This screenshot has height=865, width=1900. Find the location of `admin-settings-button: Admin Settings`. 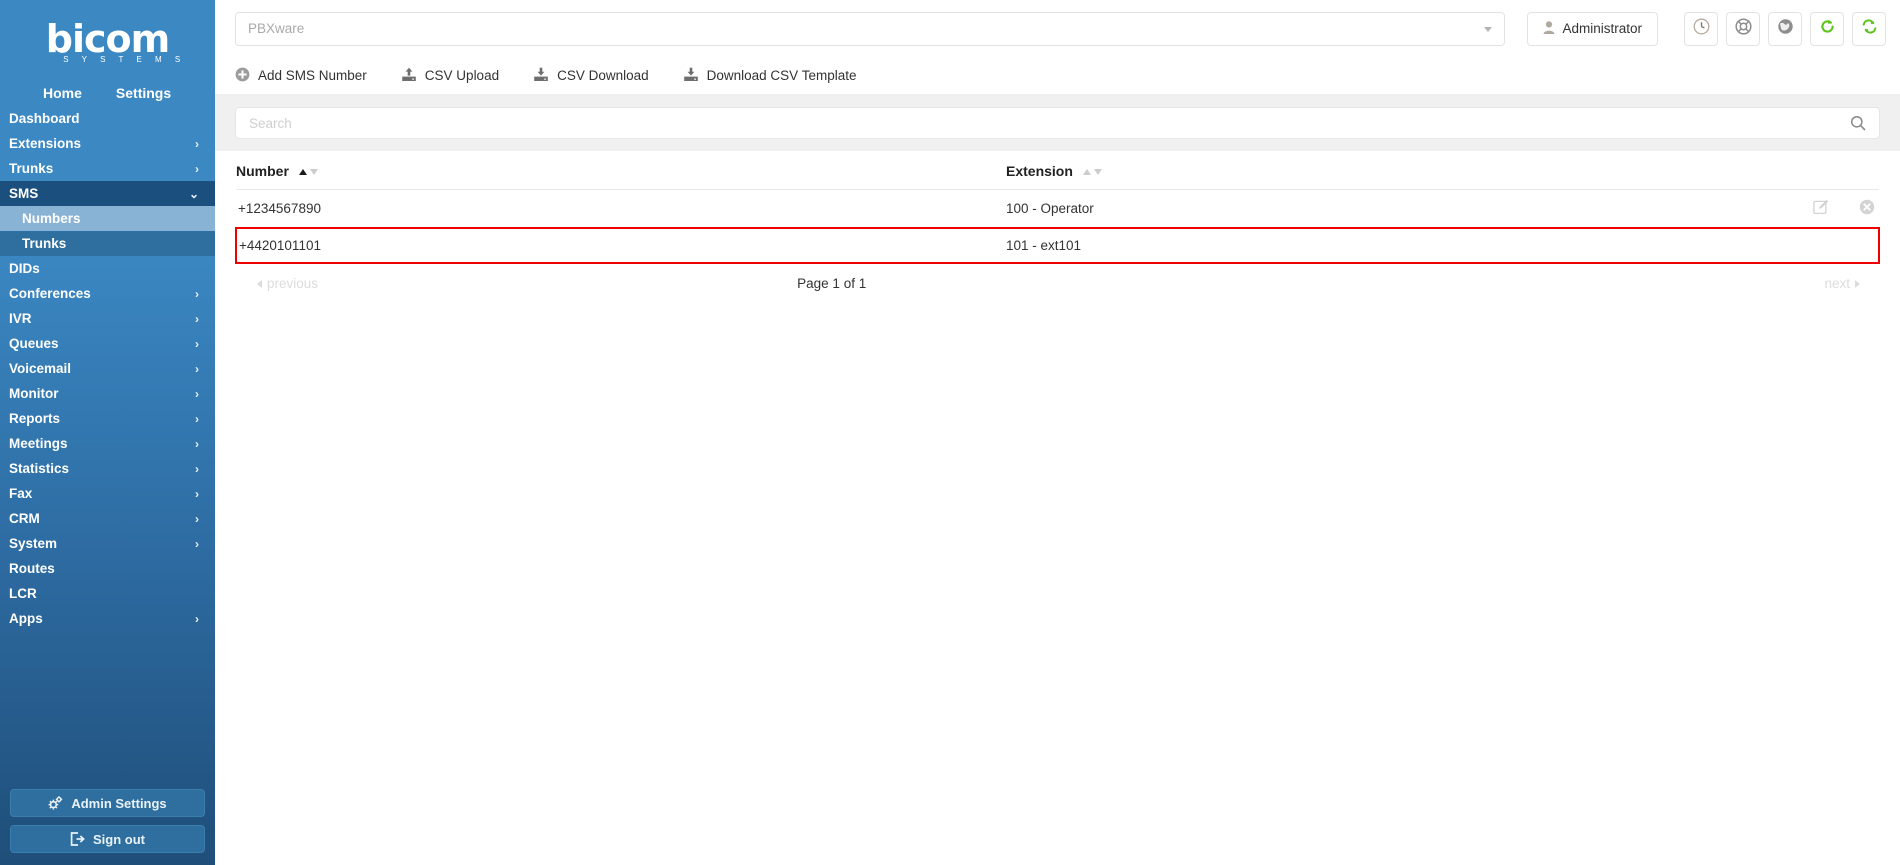

admin-settings-button: Admin Settings is located at coordinates (107, 803).